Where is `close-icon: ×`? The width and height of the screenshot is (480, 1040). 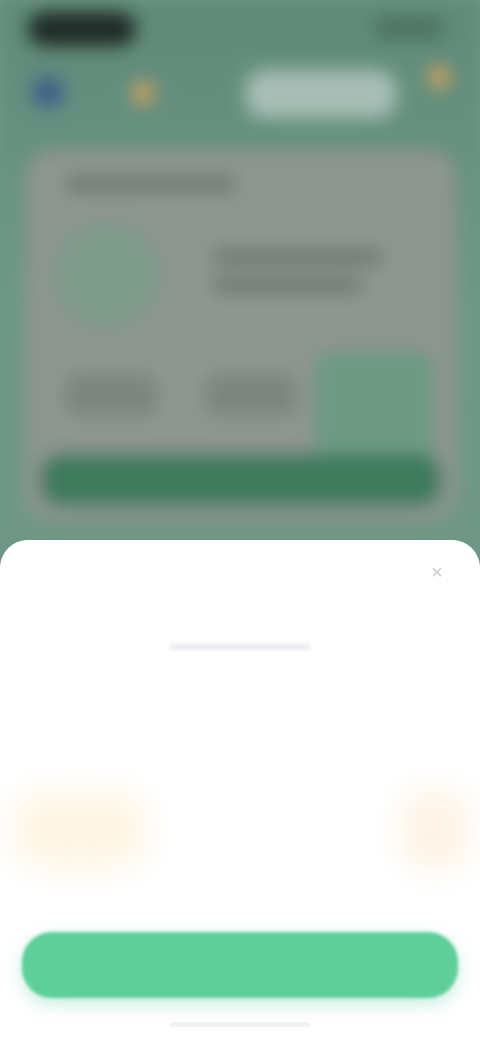
close-icon: × is located at coordinates (437, 573).